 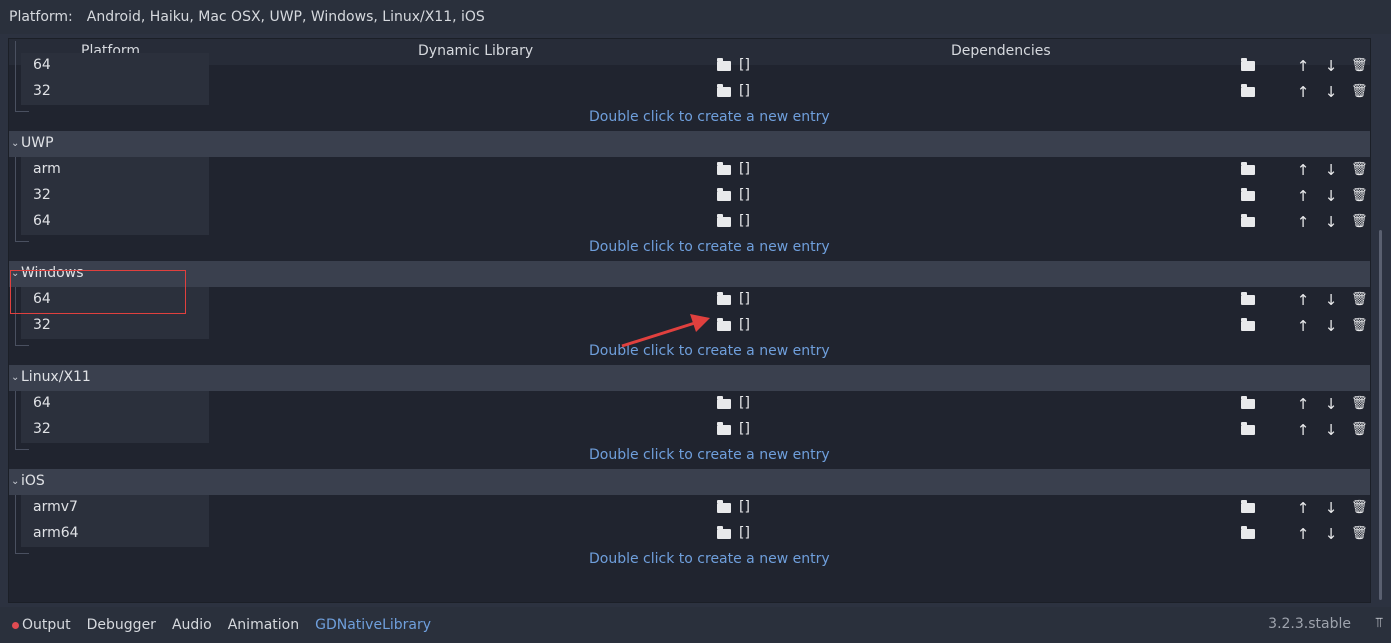 What do you see at coordinates (373, 625) in the screenshot?
I see `tab-gdnativelibrary: GDNativeLibrary` at bounding box center [373, 625].